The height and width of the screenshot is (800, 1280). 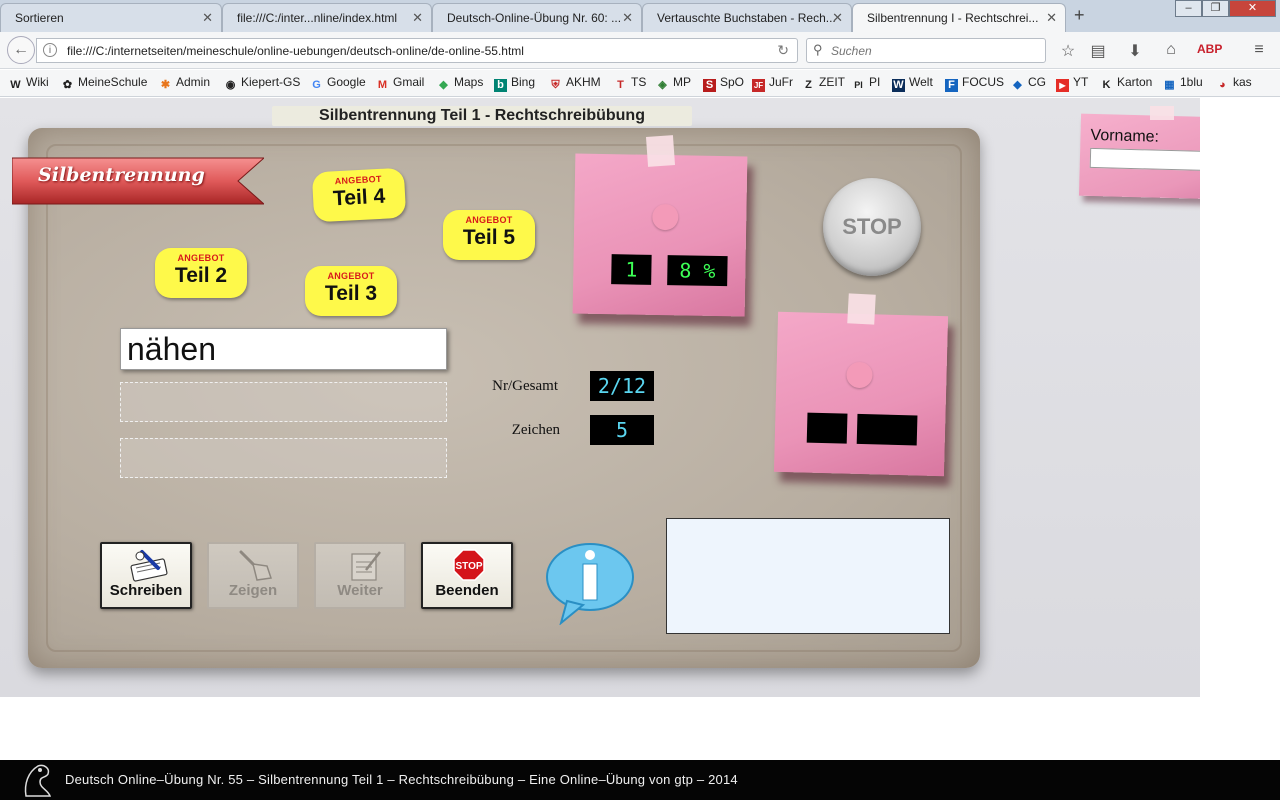 What do you see at coordinates (262, 83) in the screenshot?
I see `bookmark-kiepert: ◉ Kiepert-GS` at bounding box center [262, 83].